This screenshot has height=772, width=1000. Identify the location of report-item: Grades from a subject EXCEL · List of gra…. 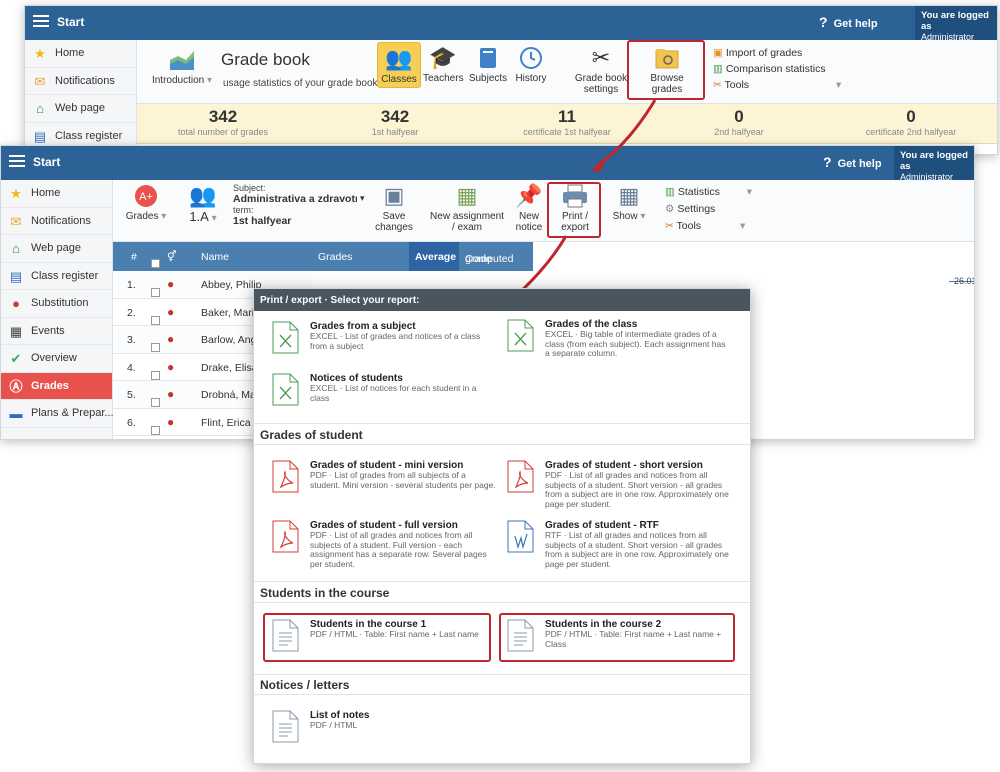
(386, 341).